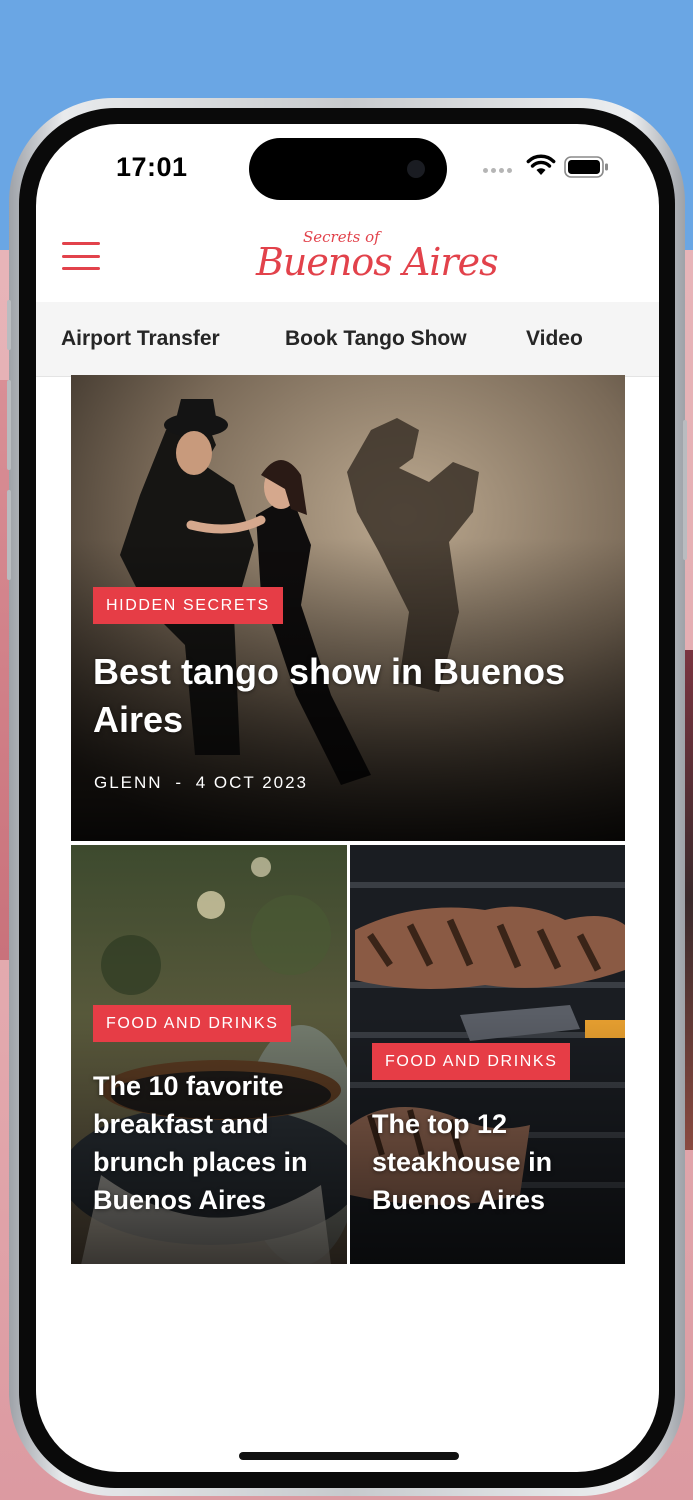 The height and width of the screenshot is (1500, 693). I want to click on front-camera, so click(416, 169).